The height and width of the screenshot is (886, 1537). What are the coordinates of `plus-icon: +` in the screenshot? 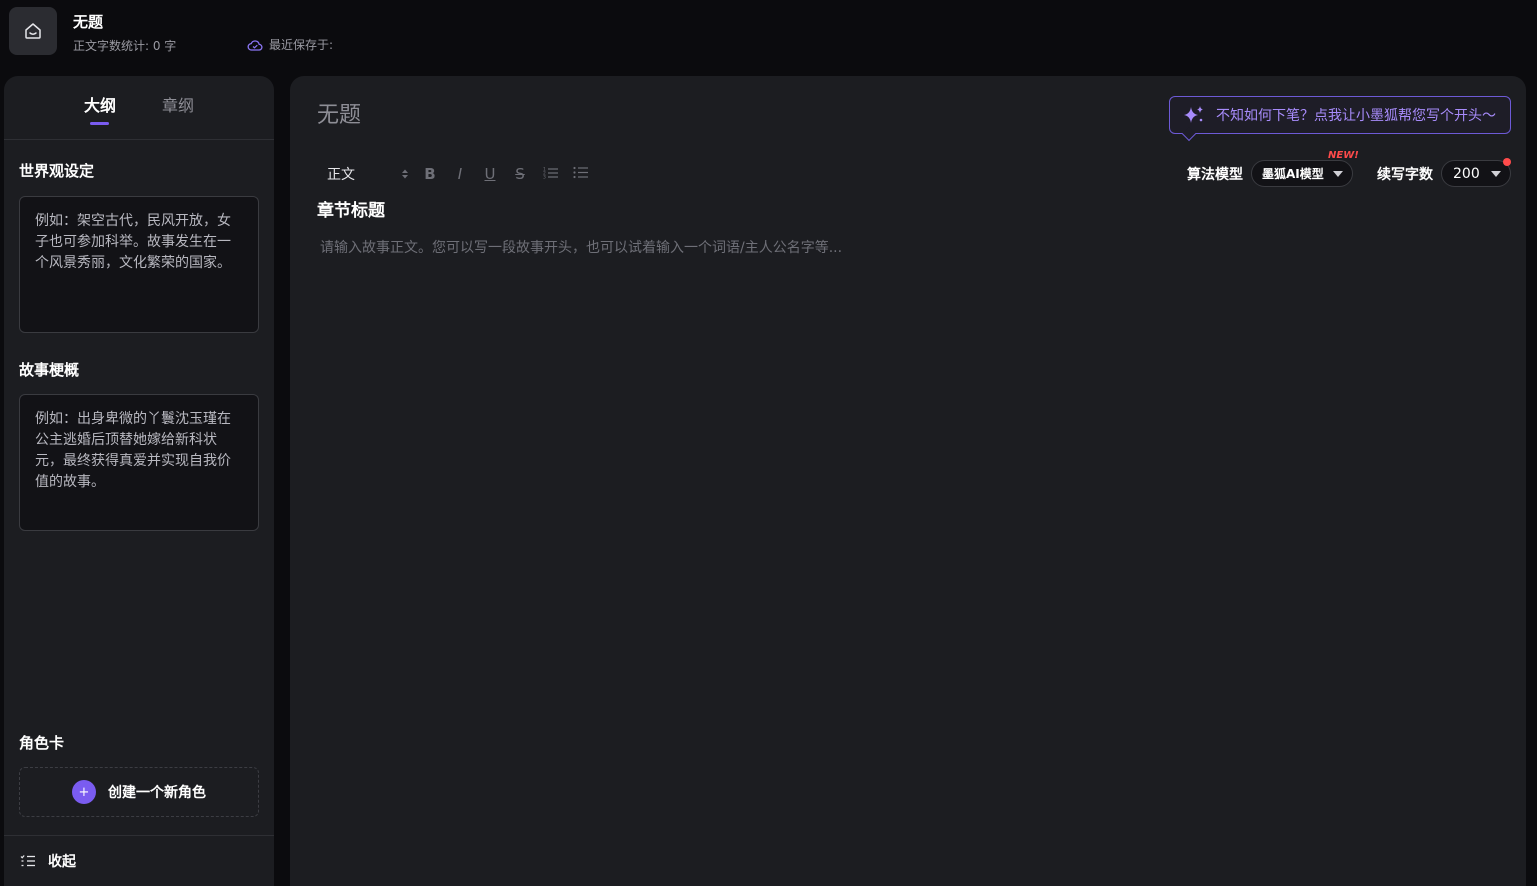 It's located at (84, 792).